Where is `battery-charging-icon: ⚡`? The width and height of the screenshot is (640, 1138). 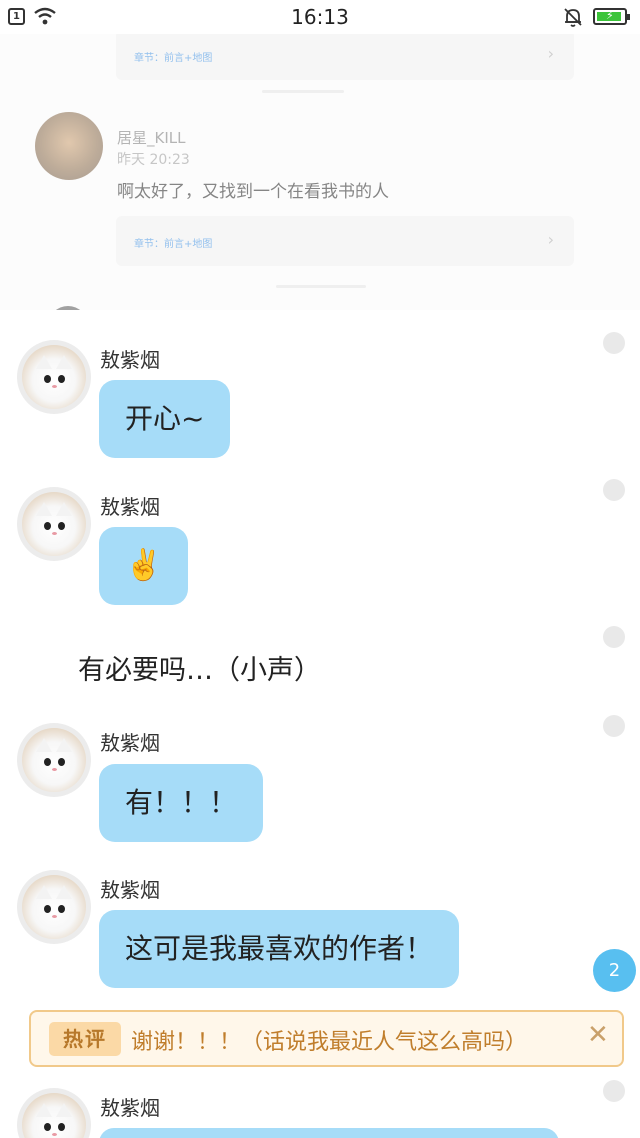
battery-charging-icon: ⚡ is located at coordinates (611, 16).